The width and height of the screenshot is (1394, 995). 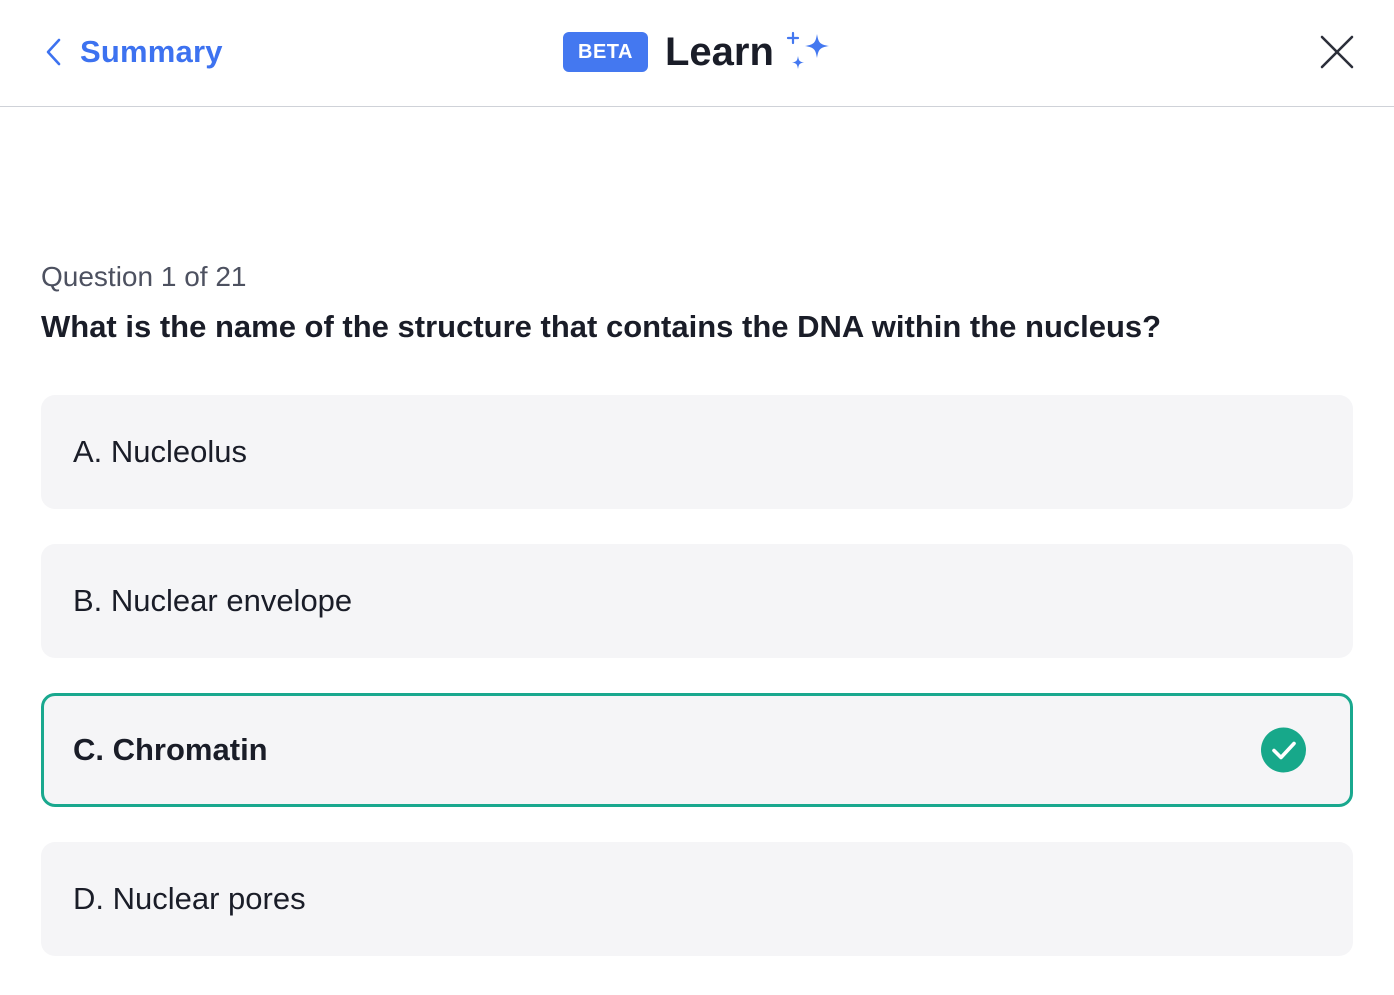 I want to click on back-to-summary-button: Summary, so click(x=133, y=52).